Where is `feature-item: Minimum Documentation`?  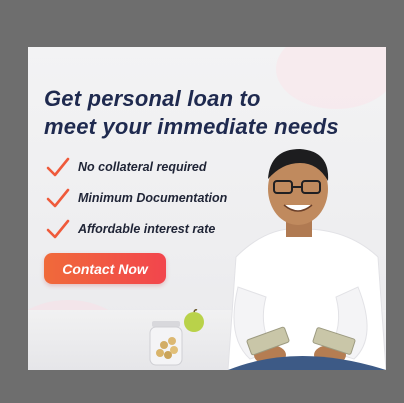
feature-item: Minimum Documentation is located at coordinates (136, 197).